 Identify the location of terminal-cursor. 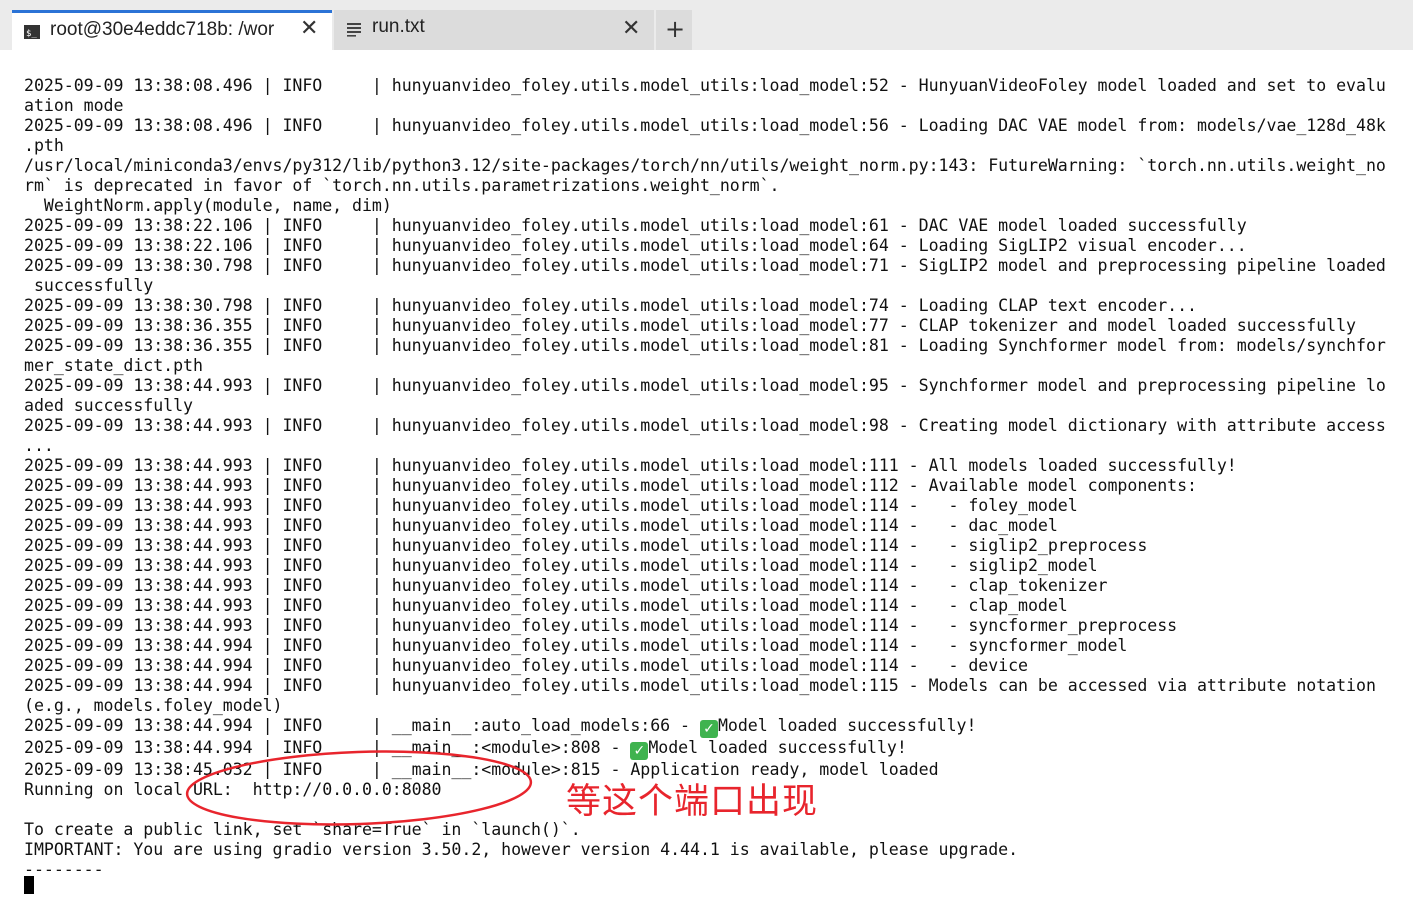
(29, 885).